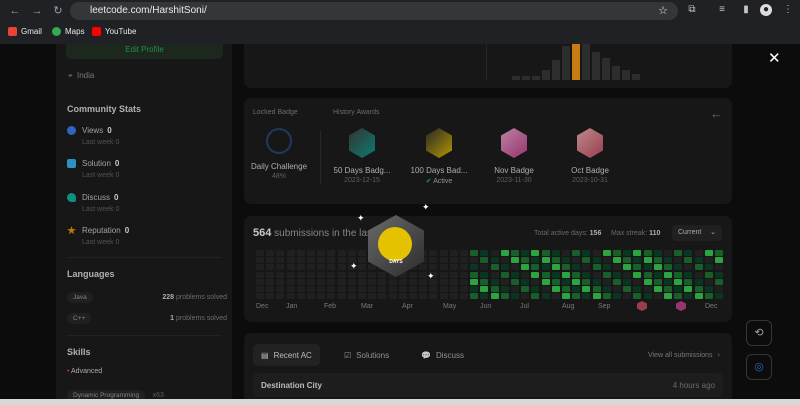 Image resolution: width=800 pixels, height=405 pixels. I want to click on badge-label: DAYS, so click(396, 262).